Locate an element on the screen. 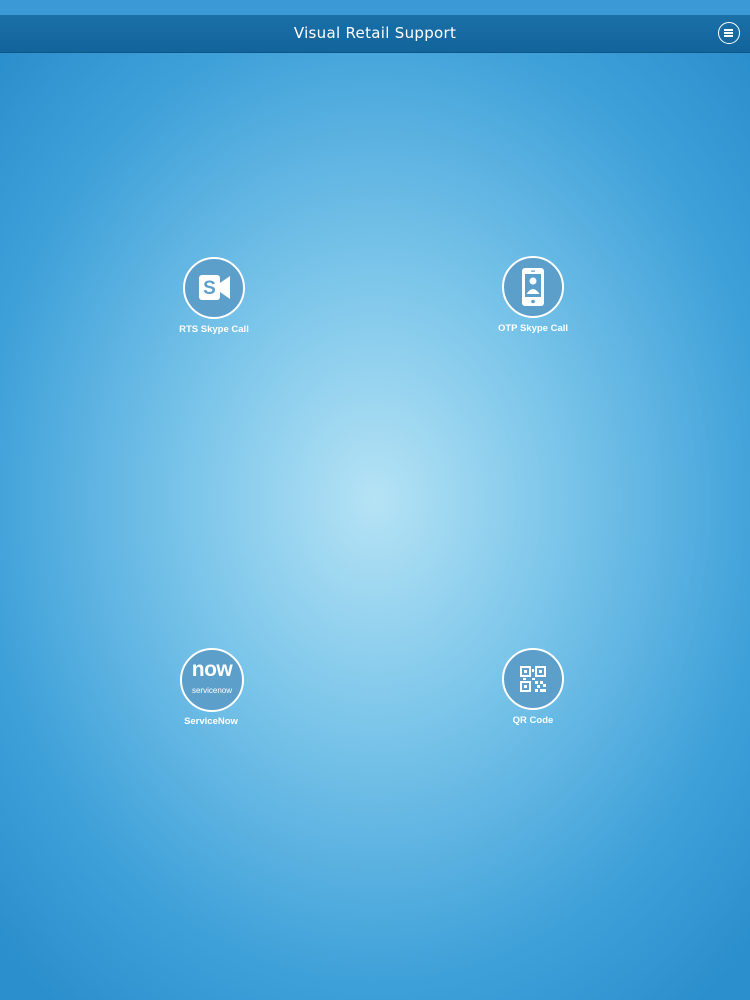 Image resolution: width=750 pixels, height=1000 pixels. servicenow-logo: now servicenow is located at coordinates (212, 680).